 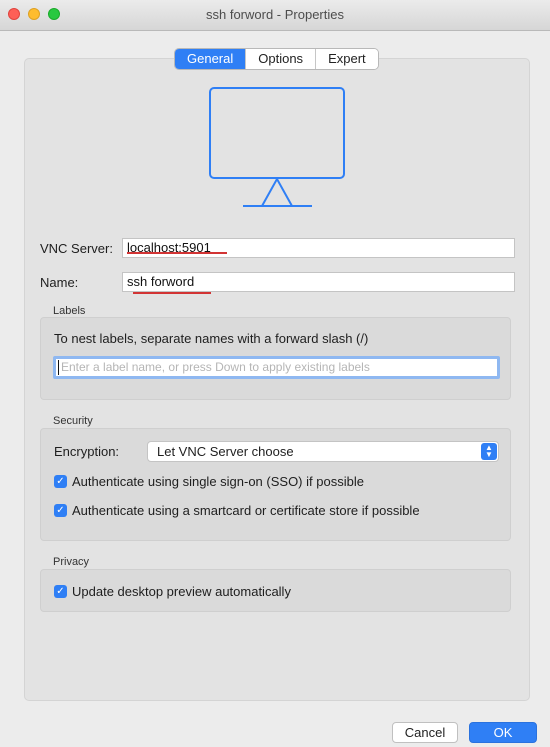 I want to click on sso-checkbox: ✓, so click(x=60, y=481).